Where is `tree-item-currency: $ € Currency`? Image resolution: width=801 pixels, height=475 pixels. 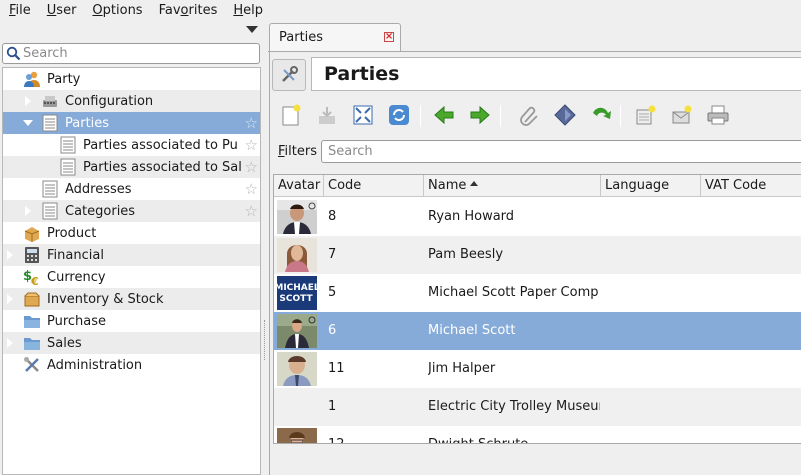 tree-item-currency: $ € Currency is located at coordinates (131, 277).